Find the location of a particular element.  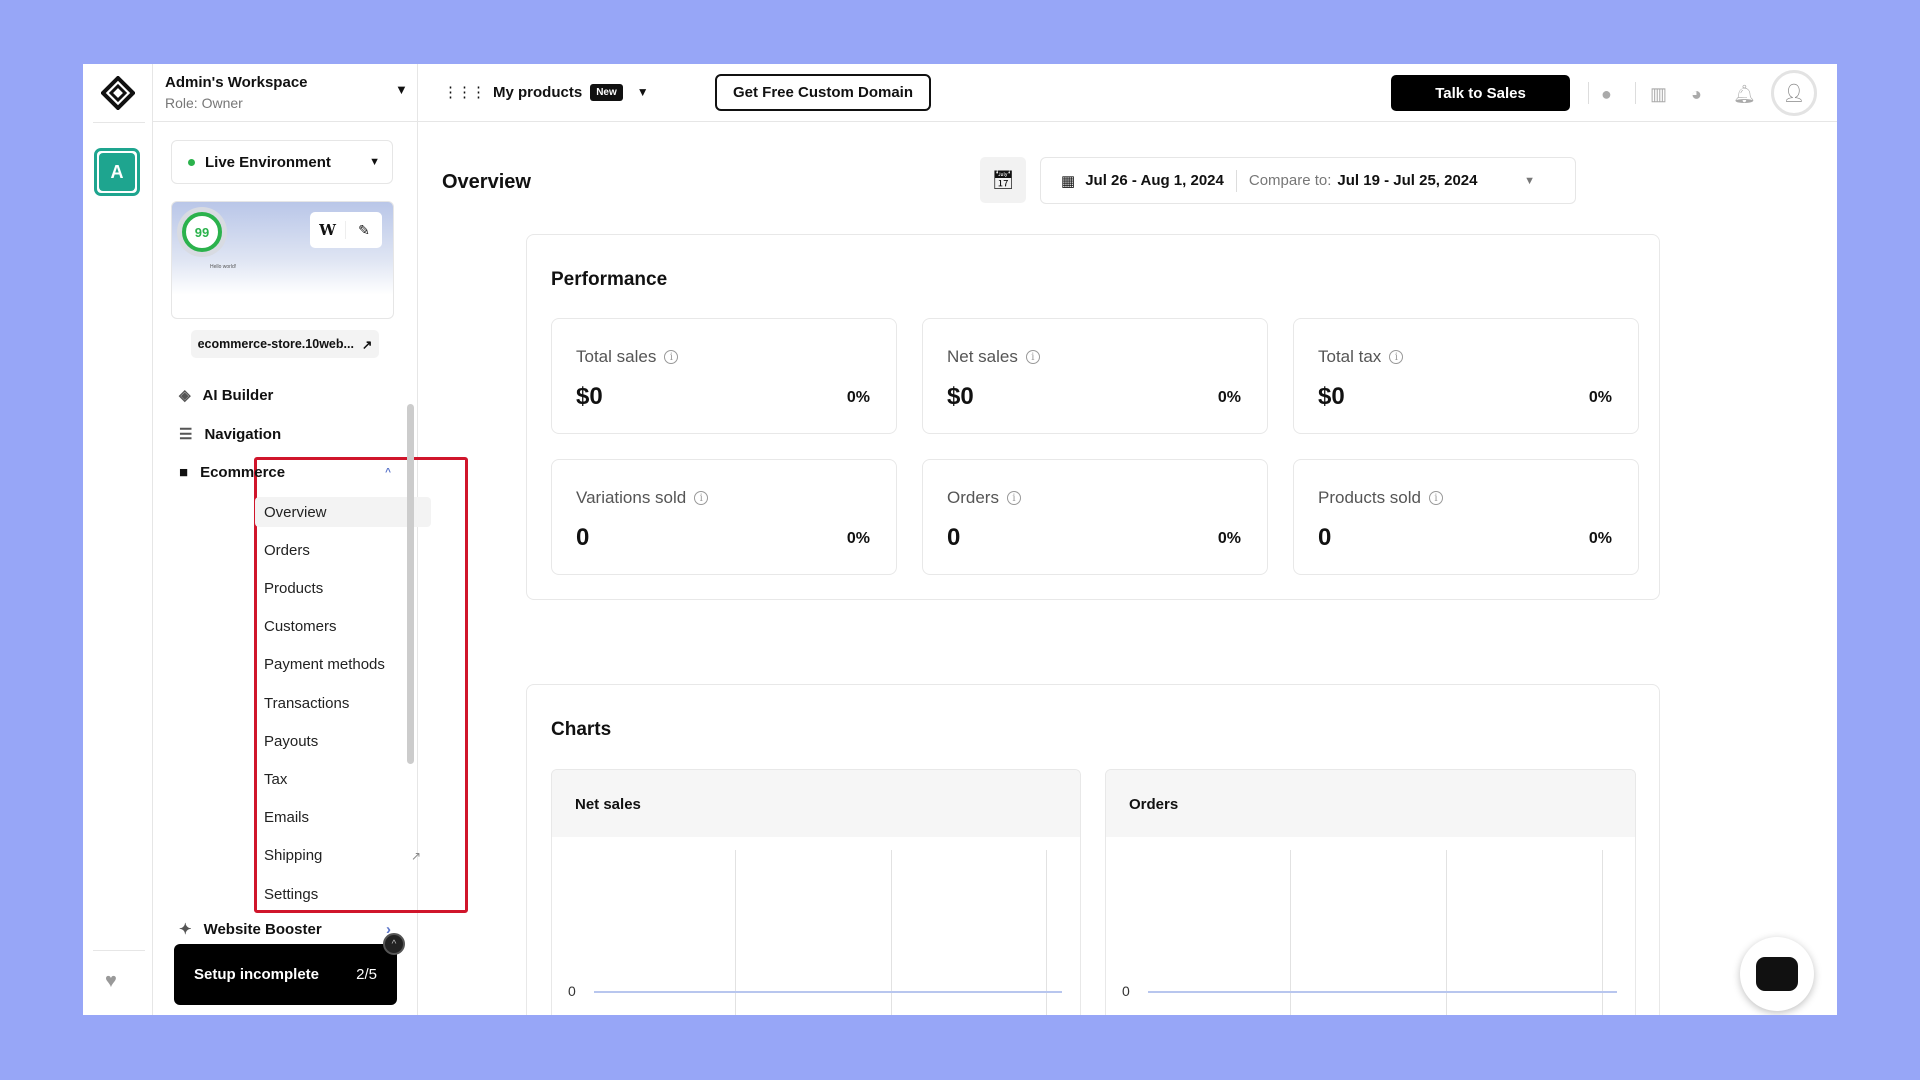

sidebar-subitem-orders: Orders is located at coordinates (343, 550).